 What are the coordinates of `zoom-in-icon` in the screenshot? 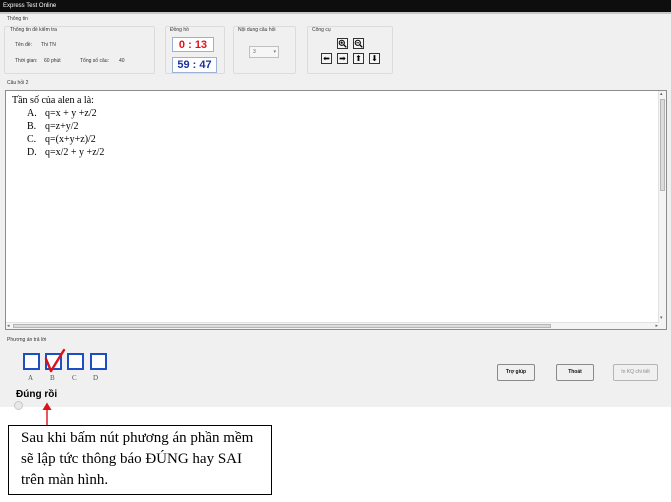 It's located at (342, 43).